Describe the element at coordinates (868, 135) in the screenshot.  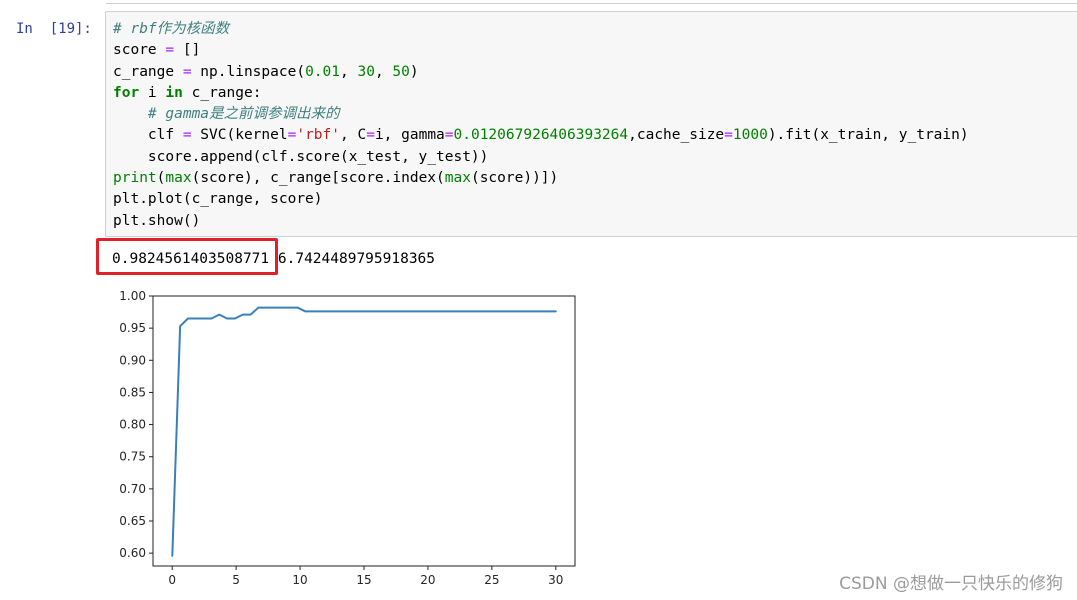
I see `code-token: ).fit(x_train, y_train)` at that location.